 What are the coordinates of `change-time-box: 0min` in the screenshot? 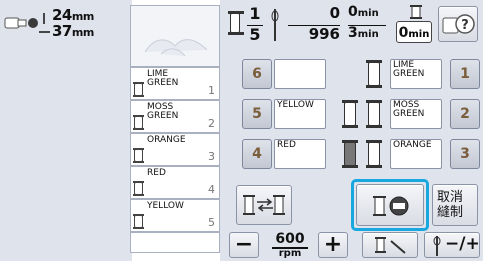 It's located at (414, 32).